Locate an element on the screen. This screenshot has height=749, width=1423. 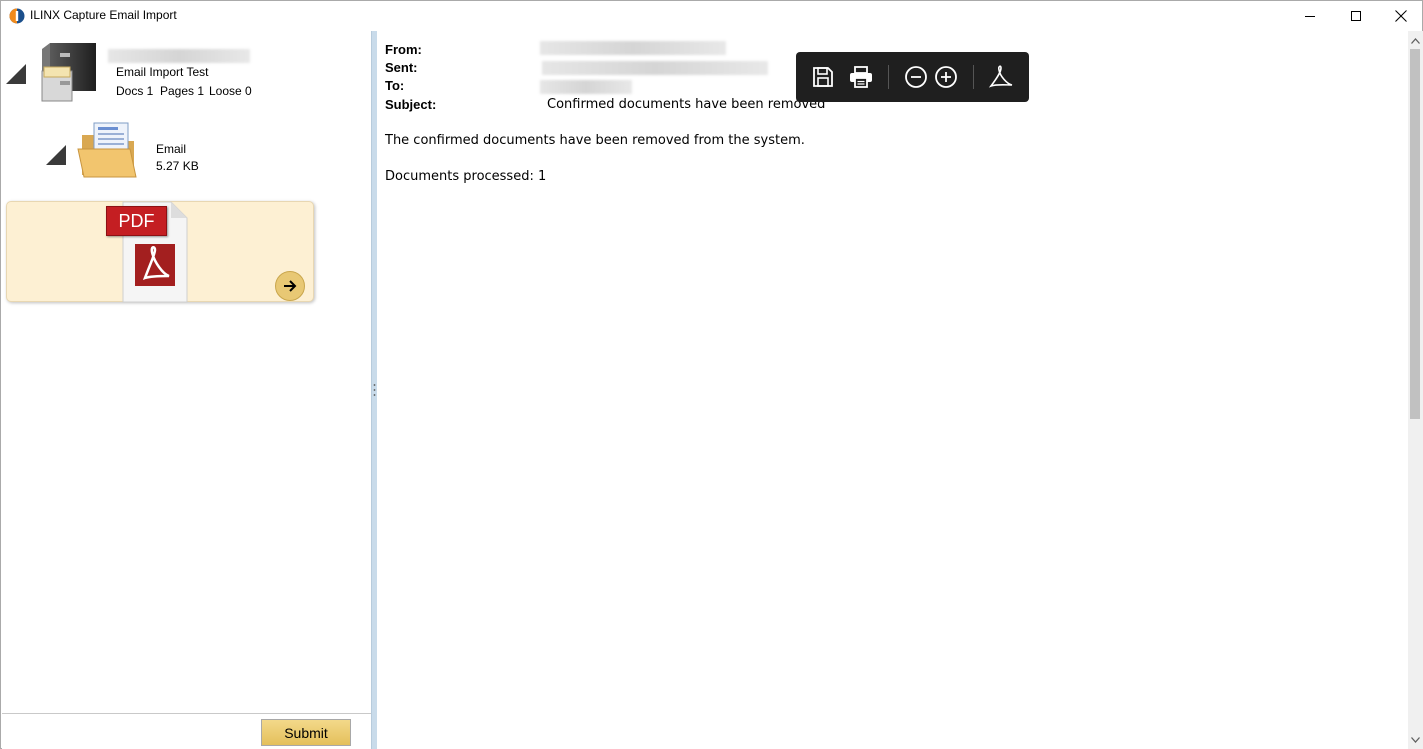
pdf-document-card: PDF is located at coordinates (160, 252).